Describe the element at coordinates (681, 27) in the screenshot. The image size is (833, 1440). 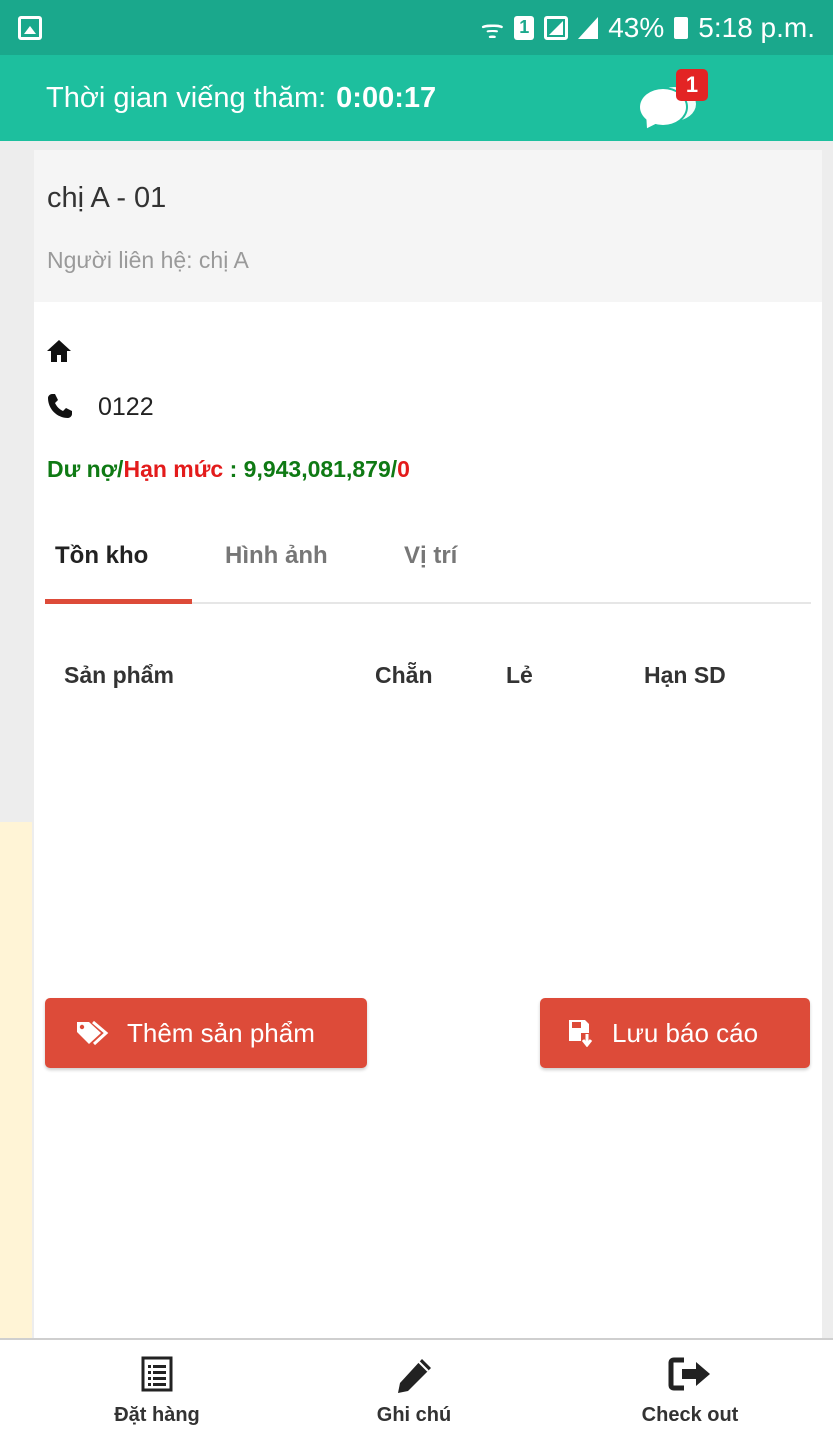
I see `battery-icon` at that location.